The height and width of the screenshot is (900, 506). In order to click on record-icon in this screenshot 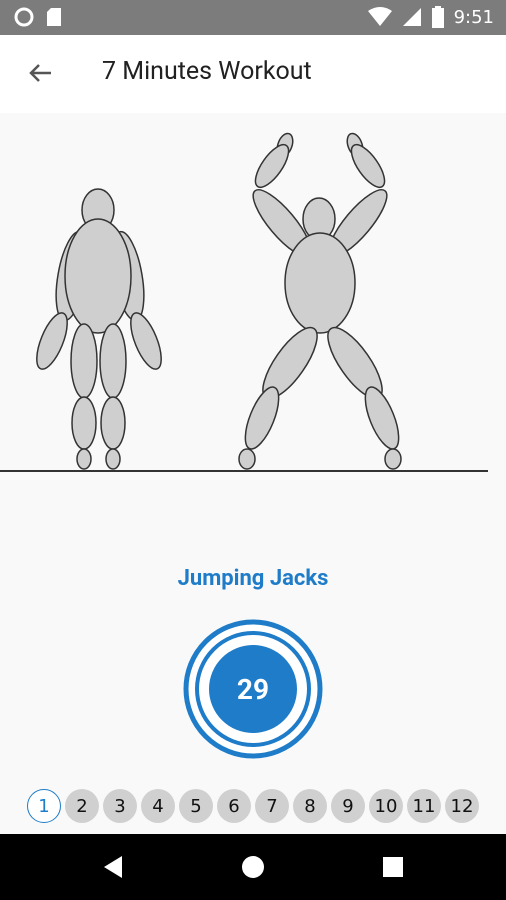, I will do `click(24, 17)`.